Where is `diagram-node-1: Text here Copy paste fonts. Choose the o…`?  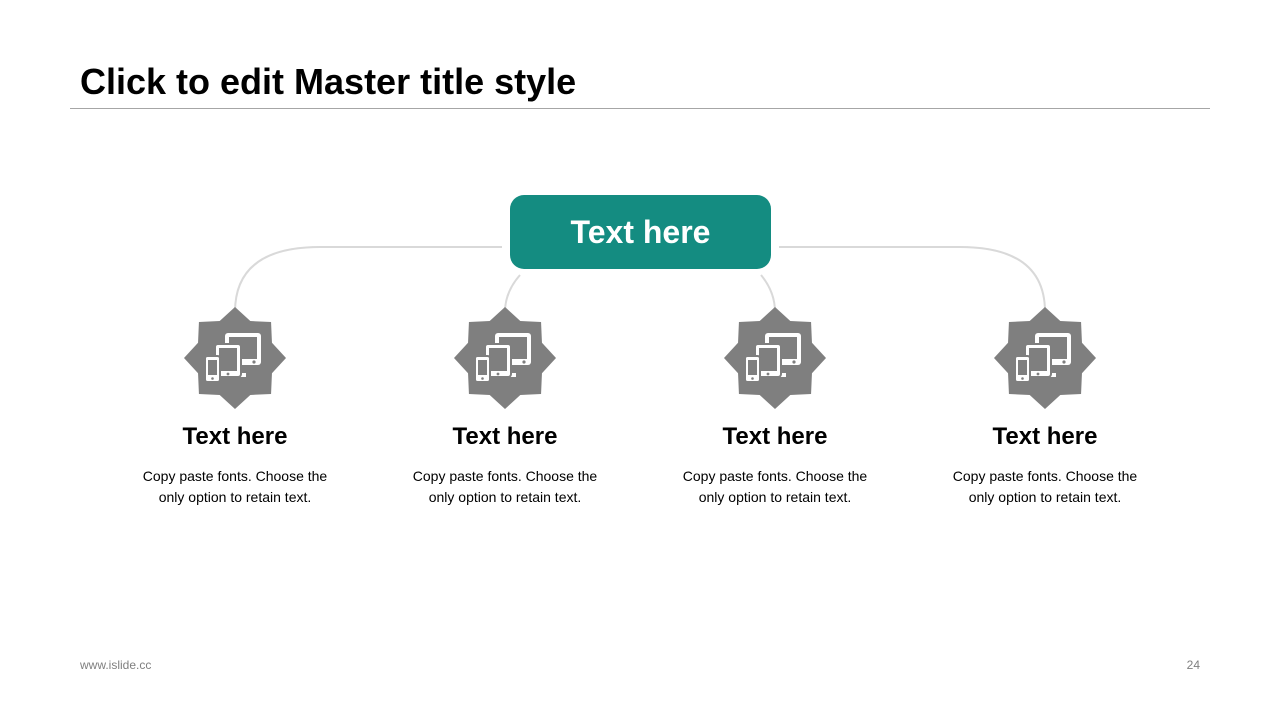
diagram-node-1: Text here Copy paste fonts. Choose the o… is located at coordinates (235, 407).